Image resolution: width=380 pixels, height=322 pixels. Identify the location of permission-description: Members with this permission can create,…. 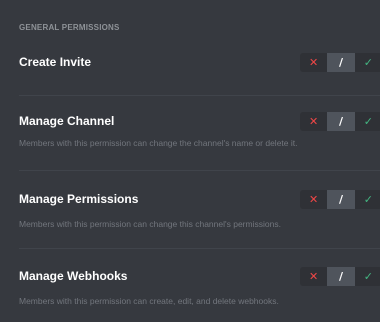
(149, 301).